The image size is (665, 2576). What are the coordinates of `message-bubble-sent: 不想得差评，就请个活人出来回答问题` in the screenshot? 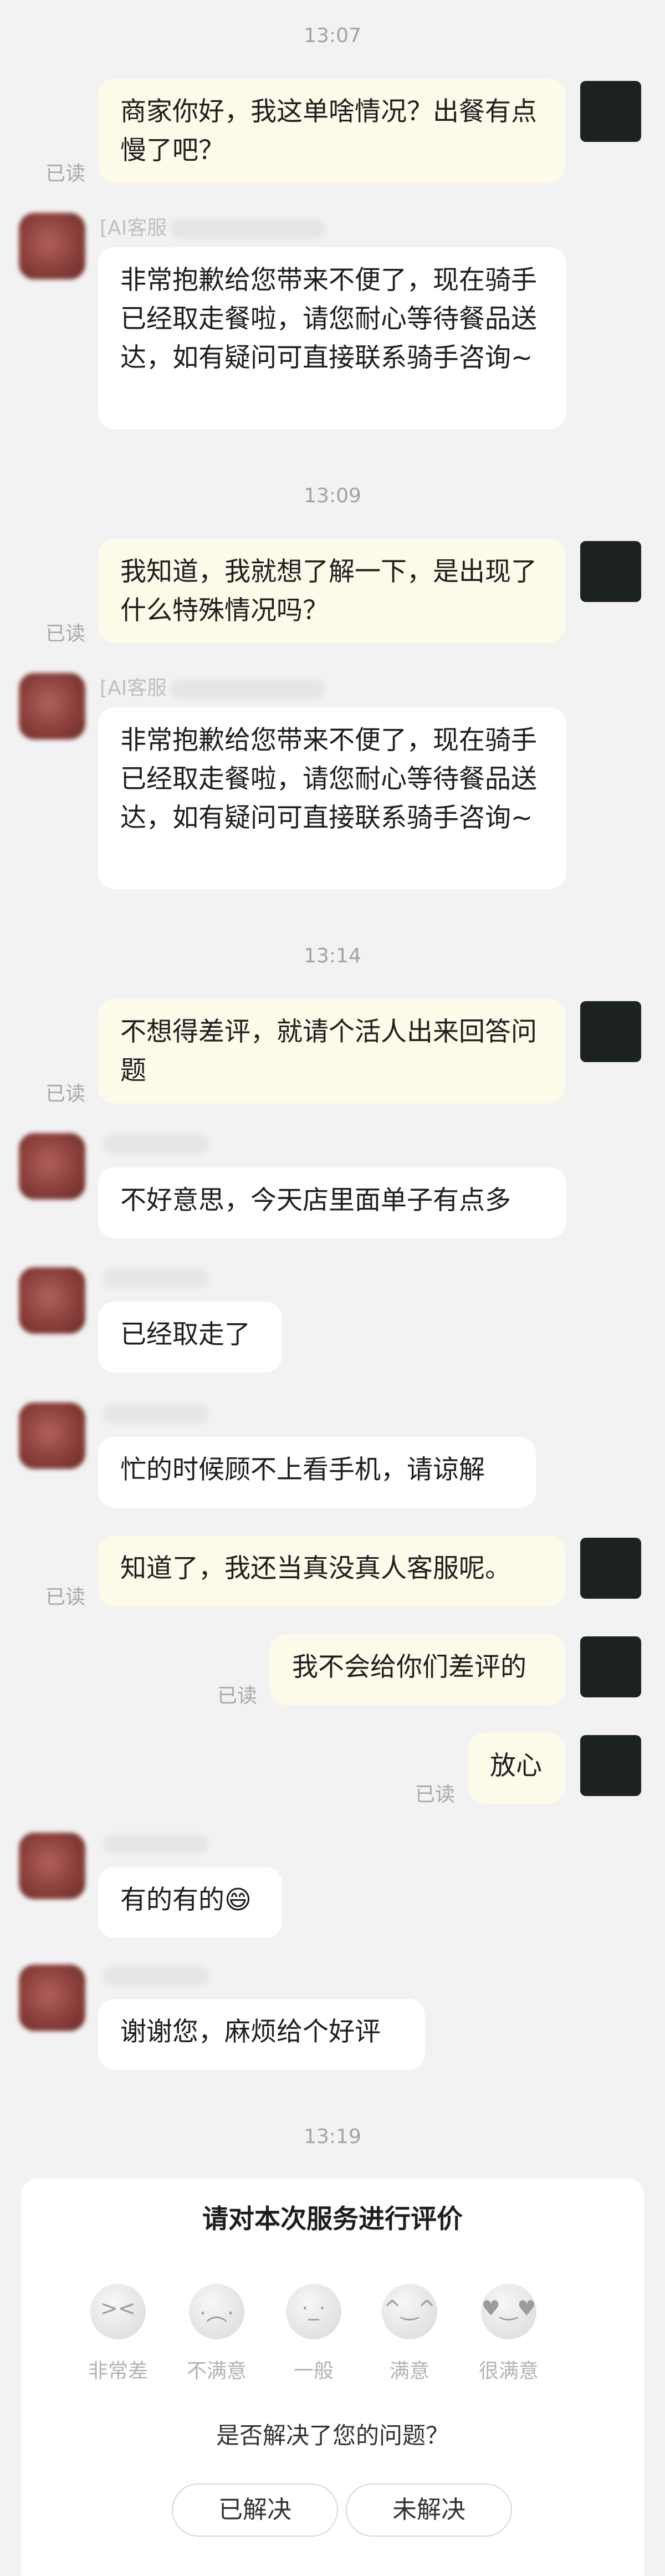 It's located at (331, 1051).